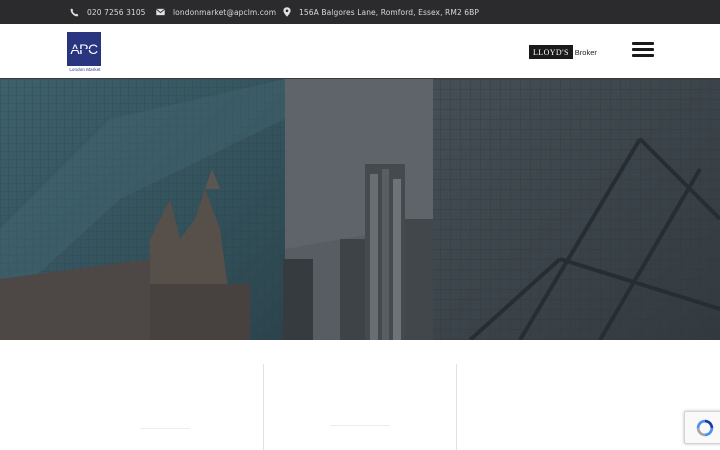 The width and height of the screenshot is (720, 450). What do you see at coordinates (74, 12) in the screenshot?
I see `phone-icon` at bounding box center [74, 12].